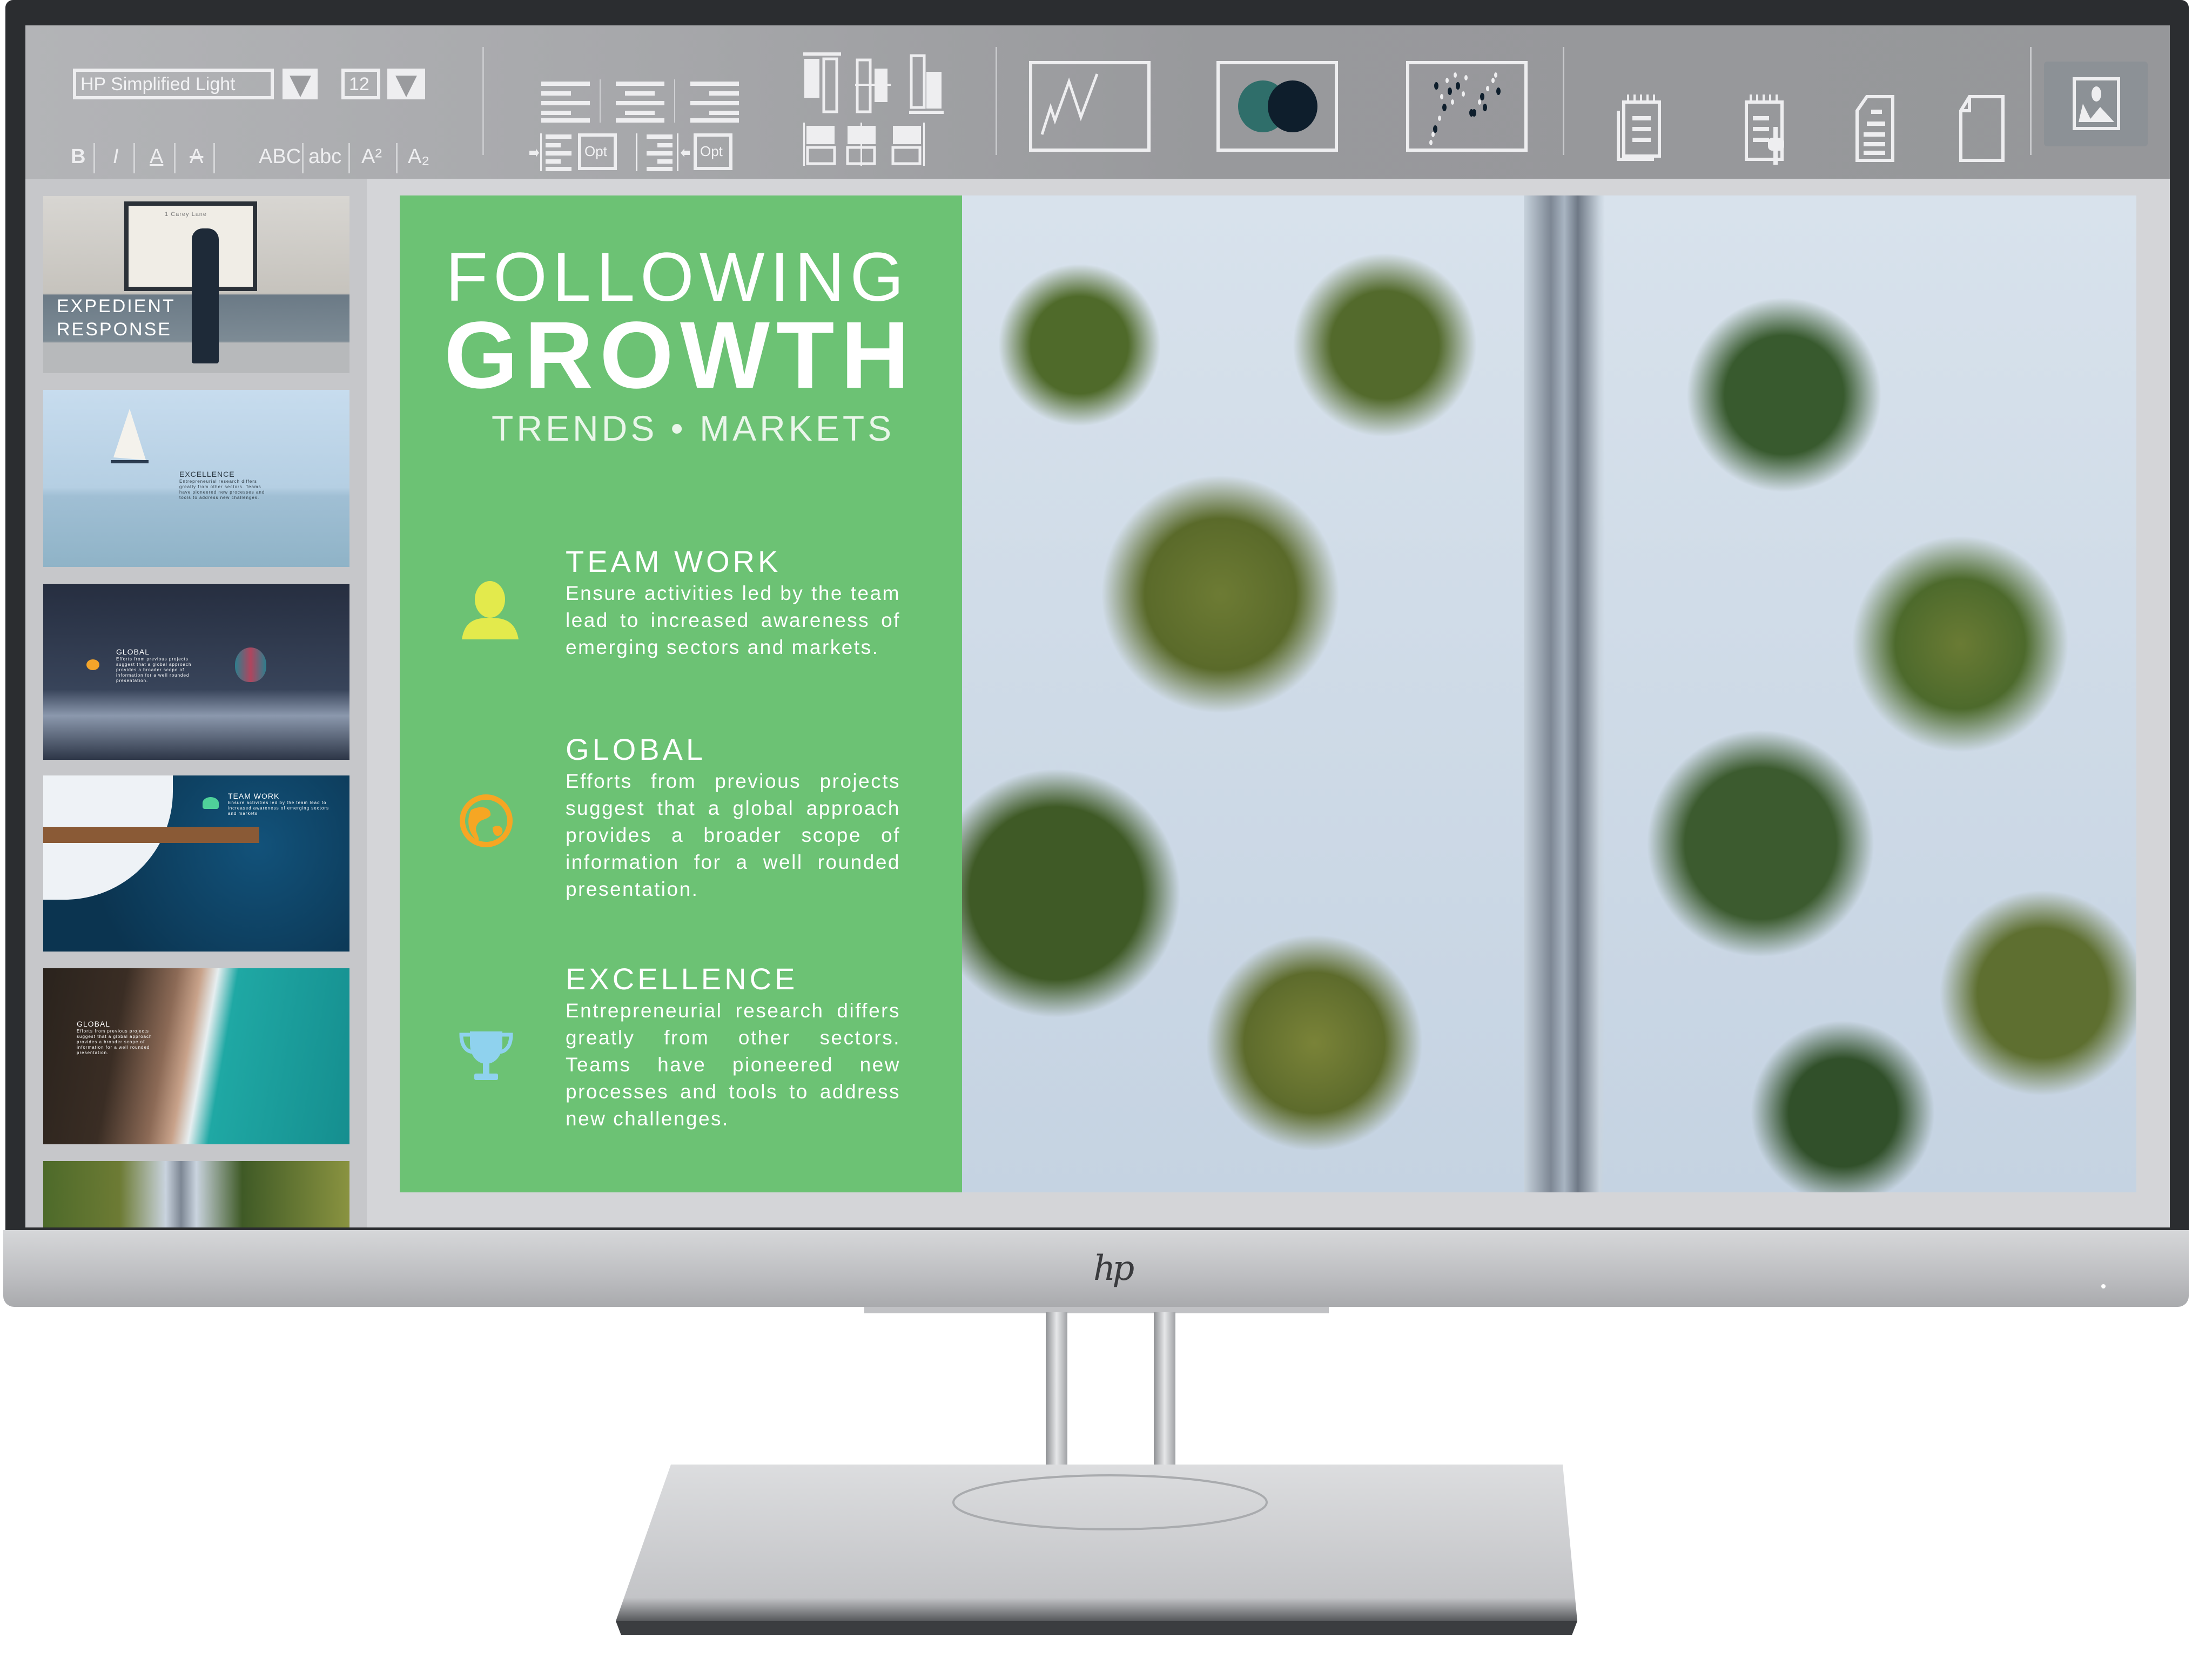 This screenshot has width=2192, height=1680. I want to click on notepad-button, so click(1643, 130).